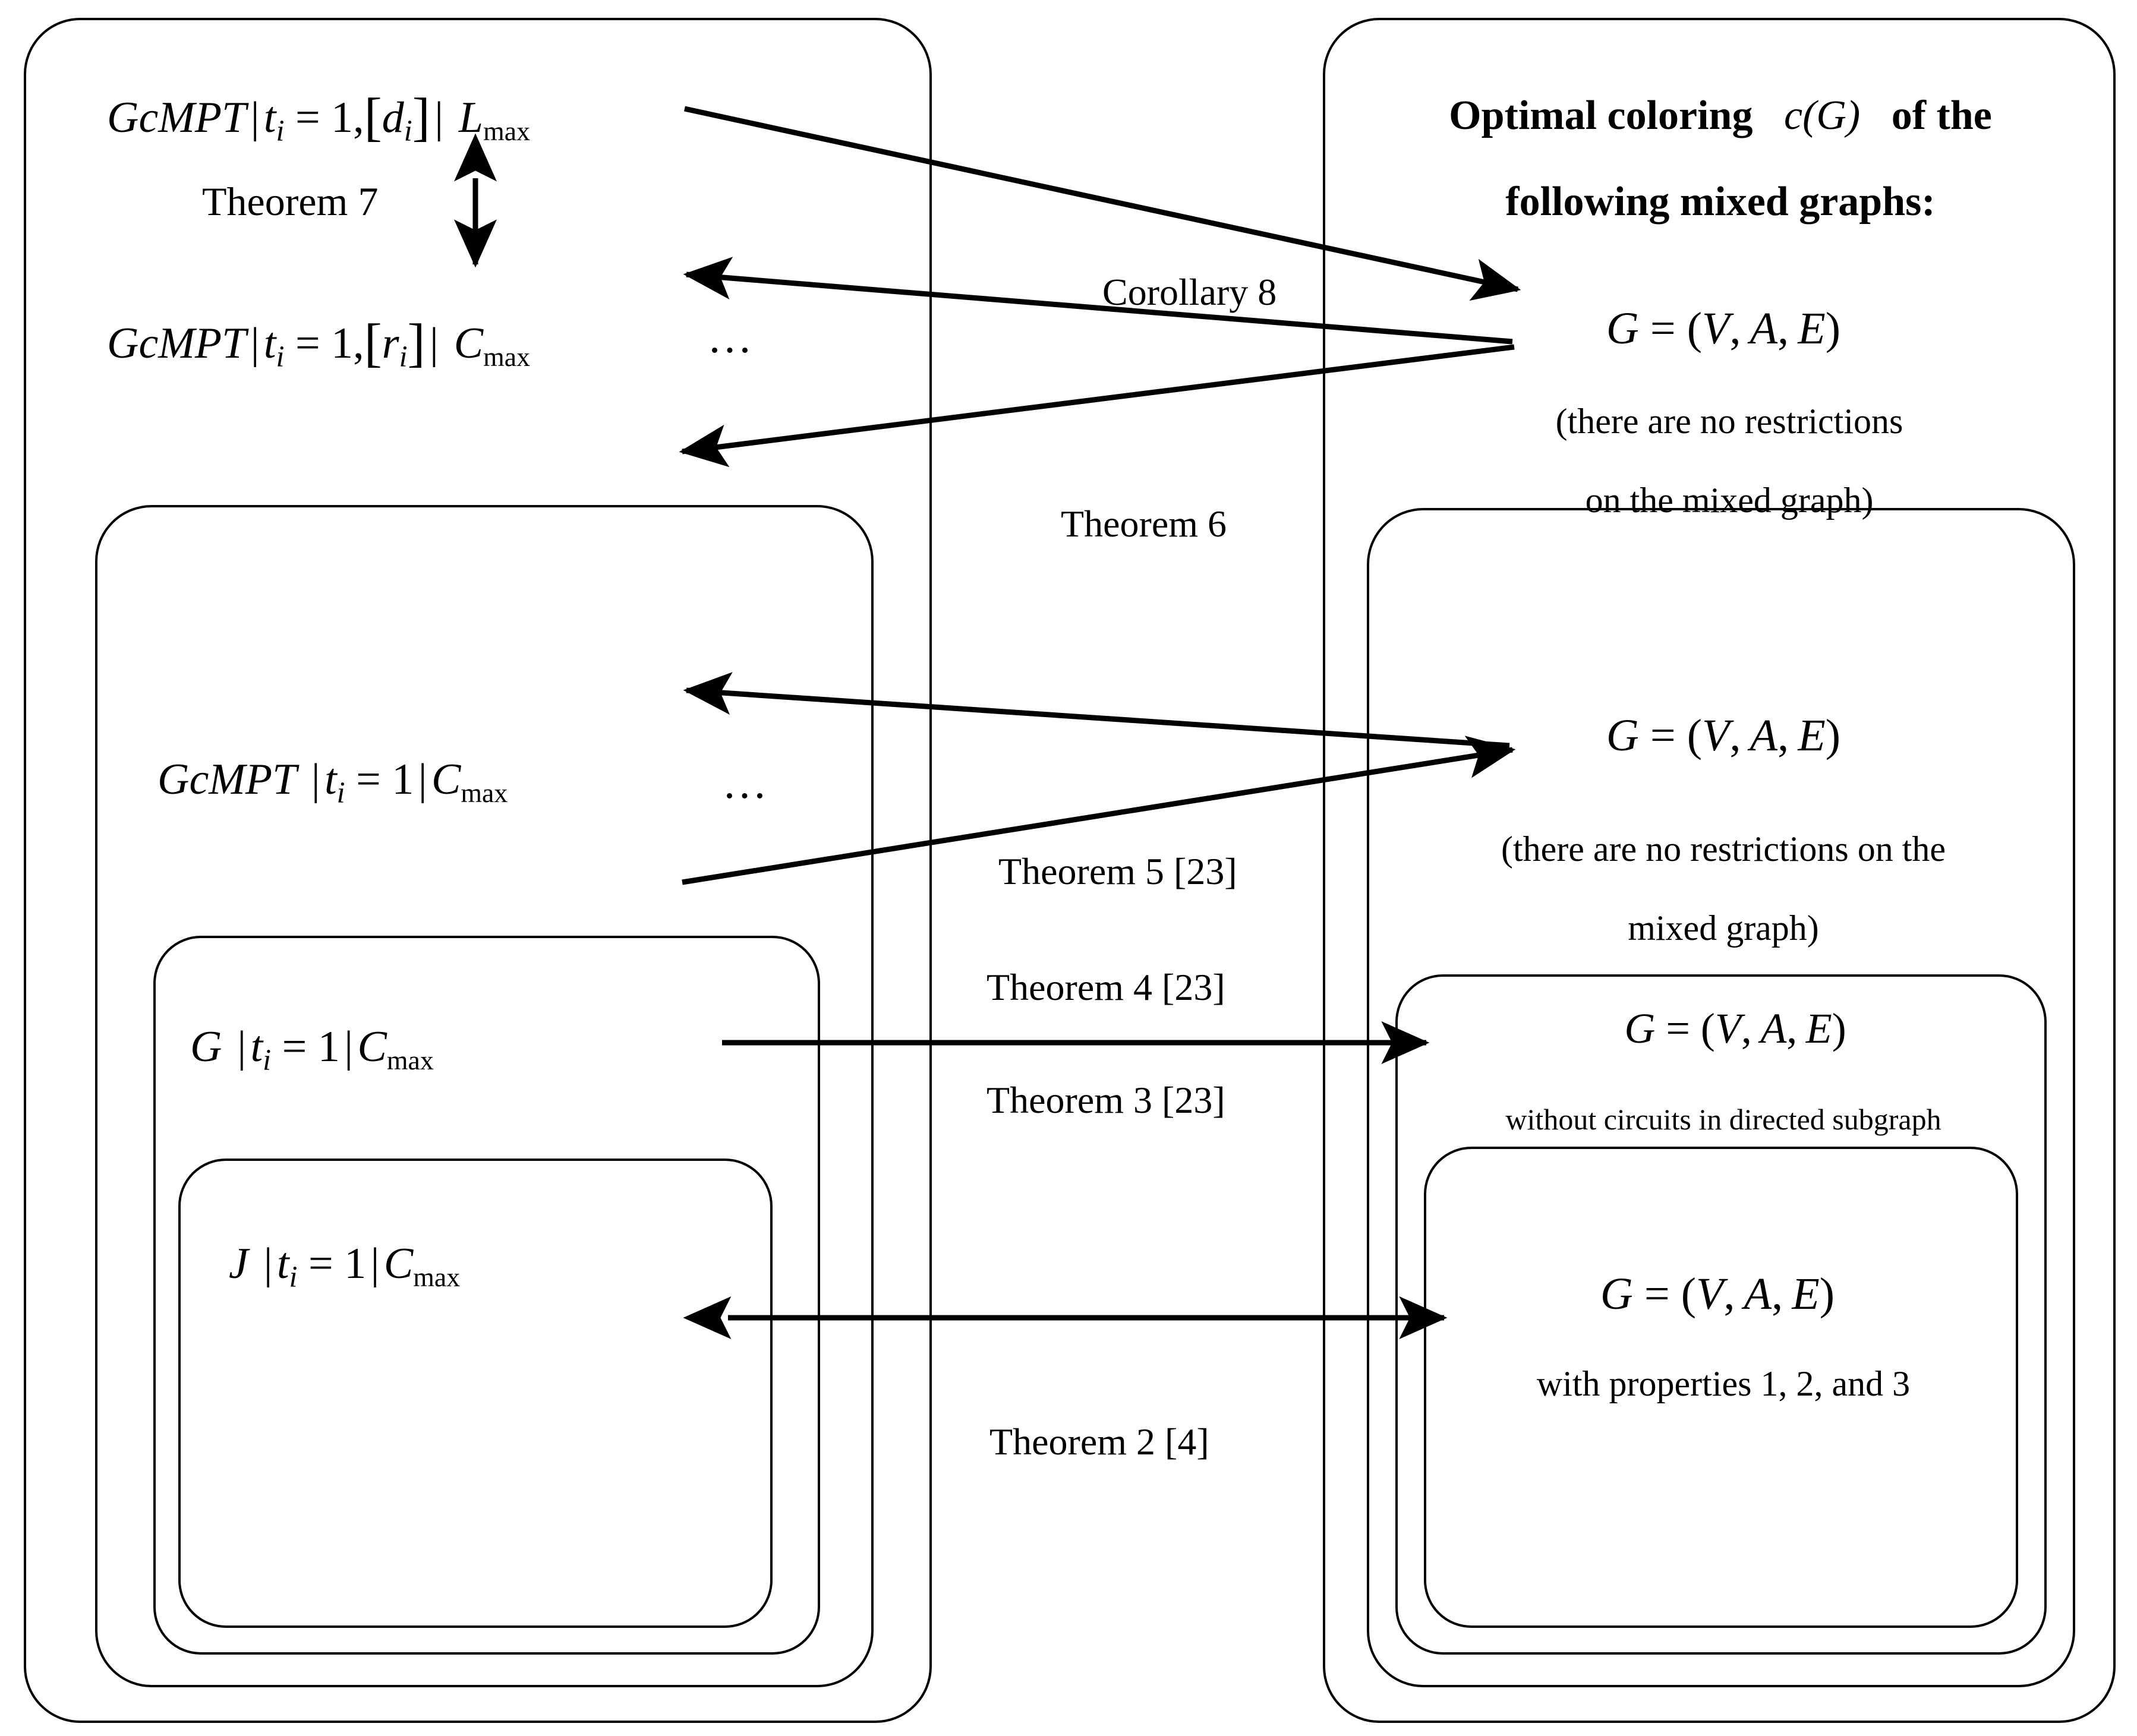  What do you see at coordinates (1723, 1383) in the screenshot?
I see `right-level4-note: with properties 1, 2, and 3` at bounding box center [1723, 1383].